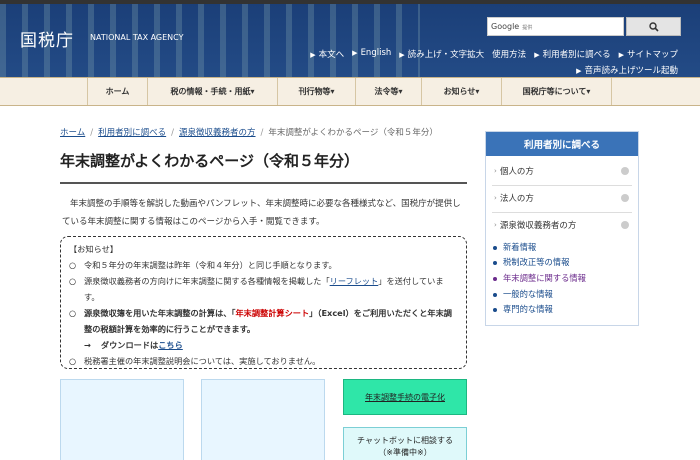  I want to click on sidebar-subitem-general: 一般的な情報, so click(523, 294).